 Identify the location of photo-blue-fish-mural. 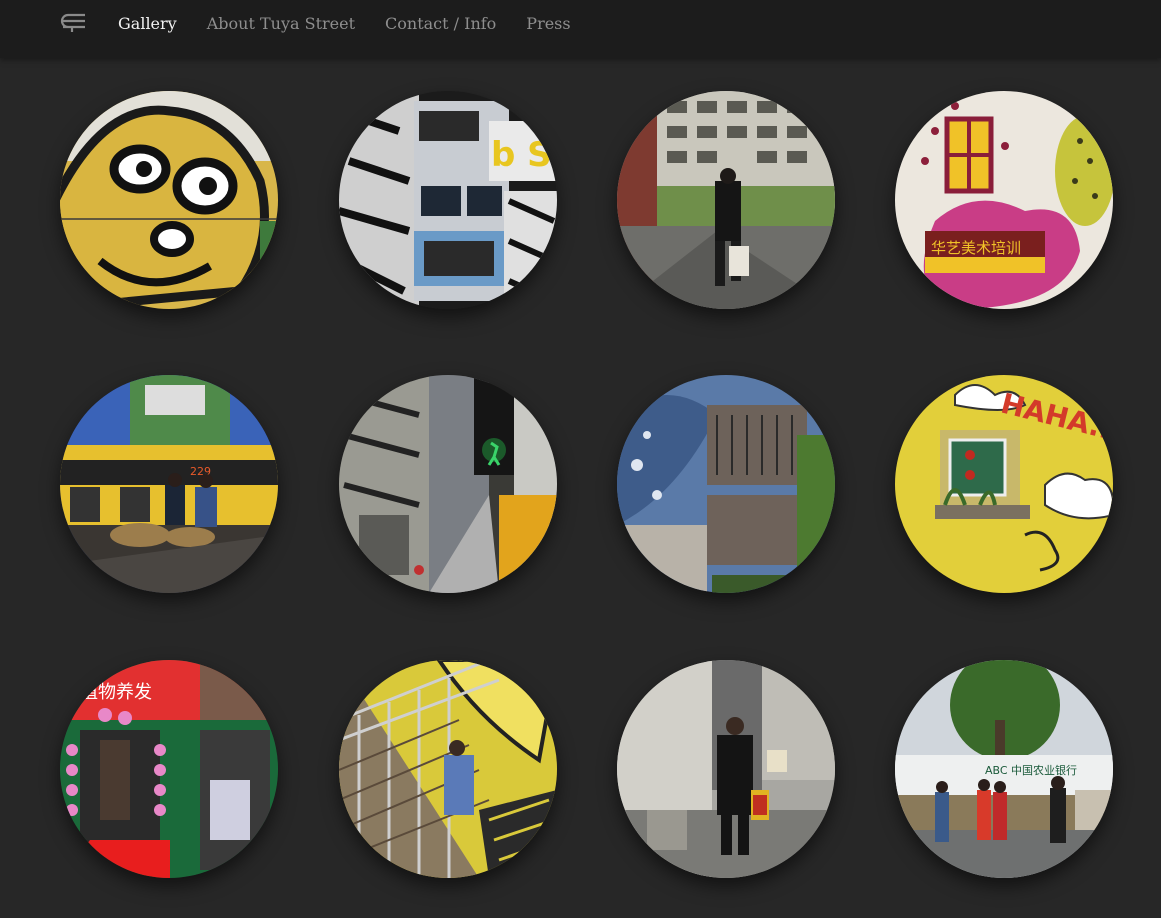
(726, 484).